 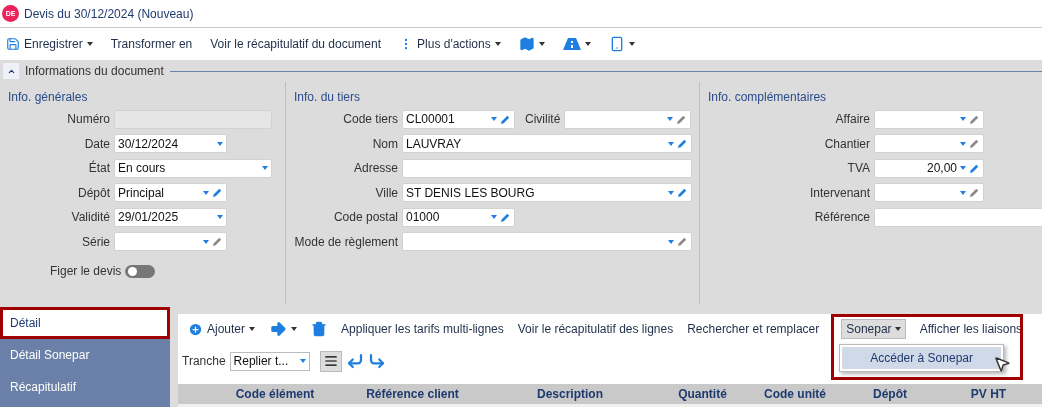 What do you see at coordinates (458, 217) in the screenshot?
I see `dropdown-field: 01000` at bounding box center [458, 217].